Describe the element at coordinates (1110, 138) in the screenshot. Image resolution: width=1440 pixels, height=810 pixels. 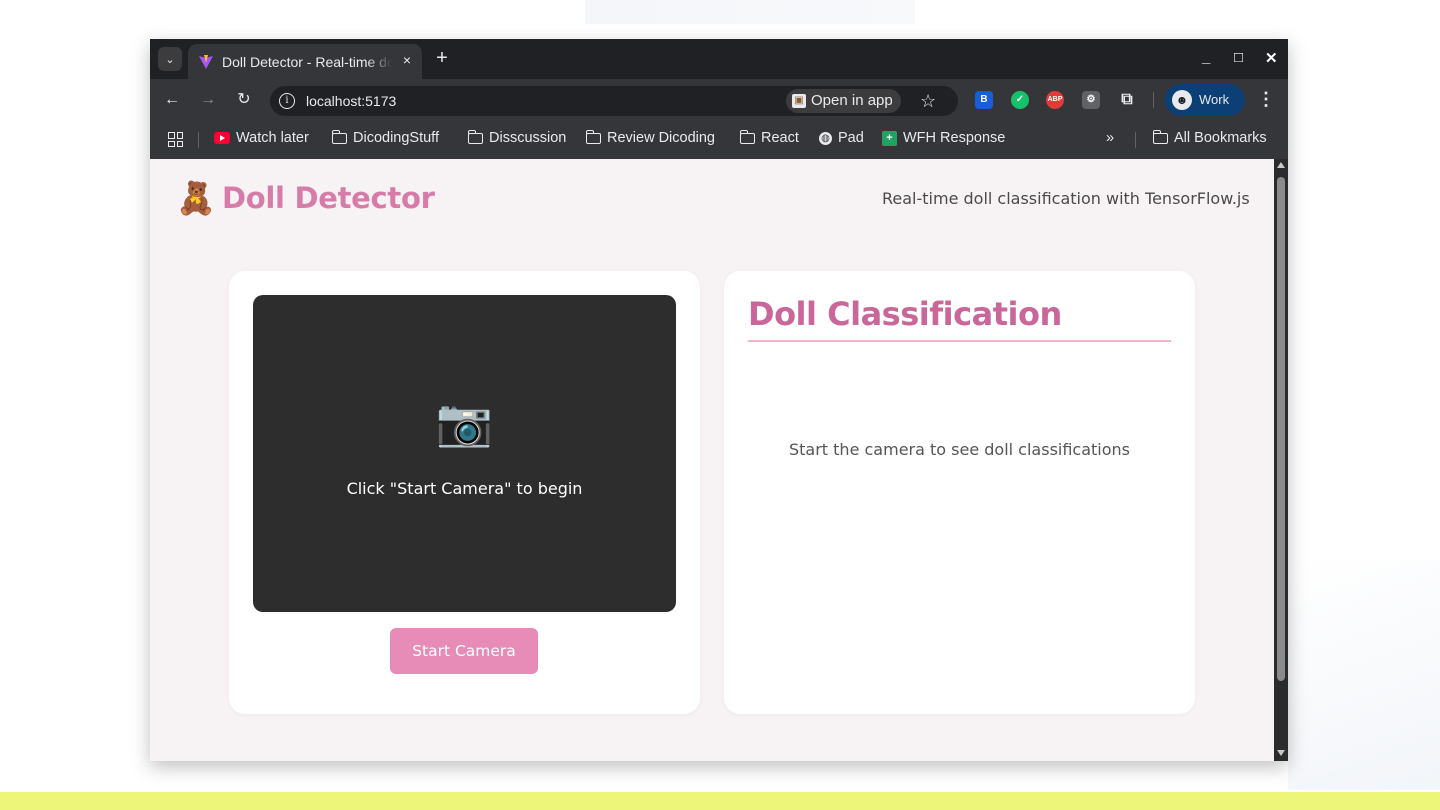
I see `bookmarks-overflow-button: »` at that location.